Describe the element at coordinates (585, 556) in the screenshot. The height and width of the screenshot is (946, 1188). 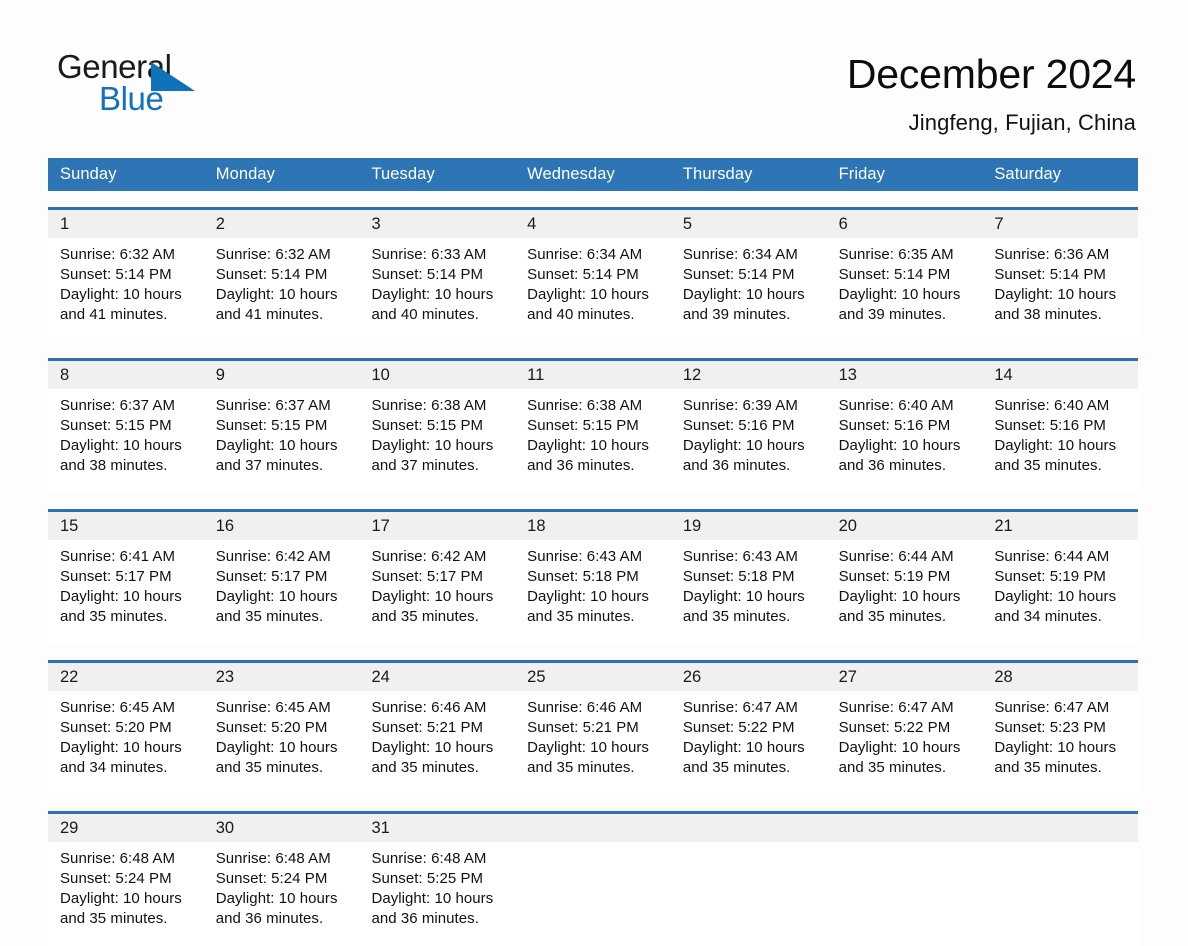
I see `sunrise-text: Sunrise: 6:43 AM` at that location.